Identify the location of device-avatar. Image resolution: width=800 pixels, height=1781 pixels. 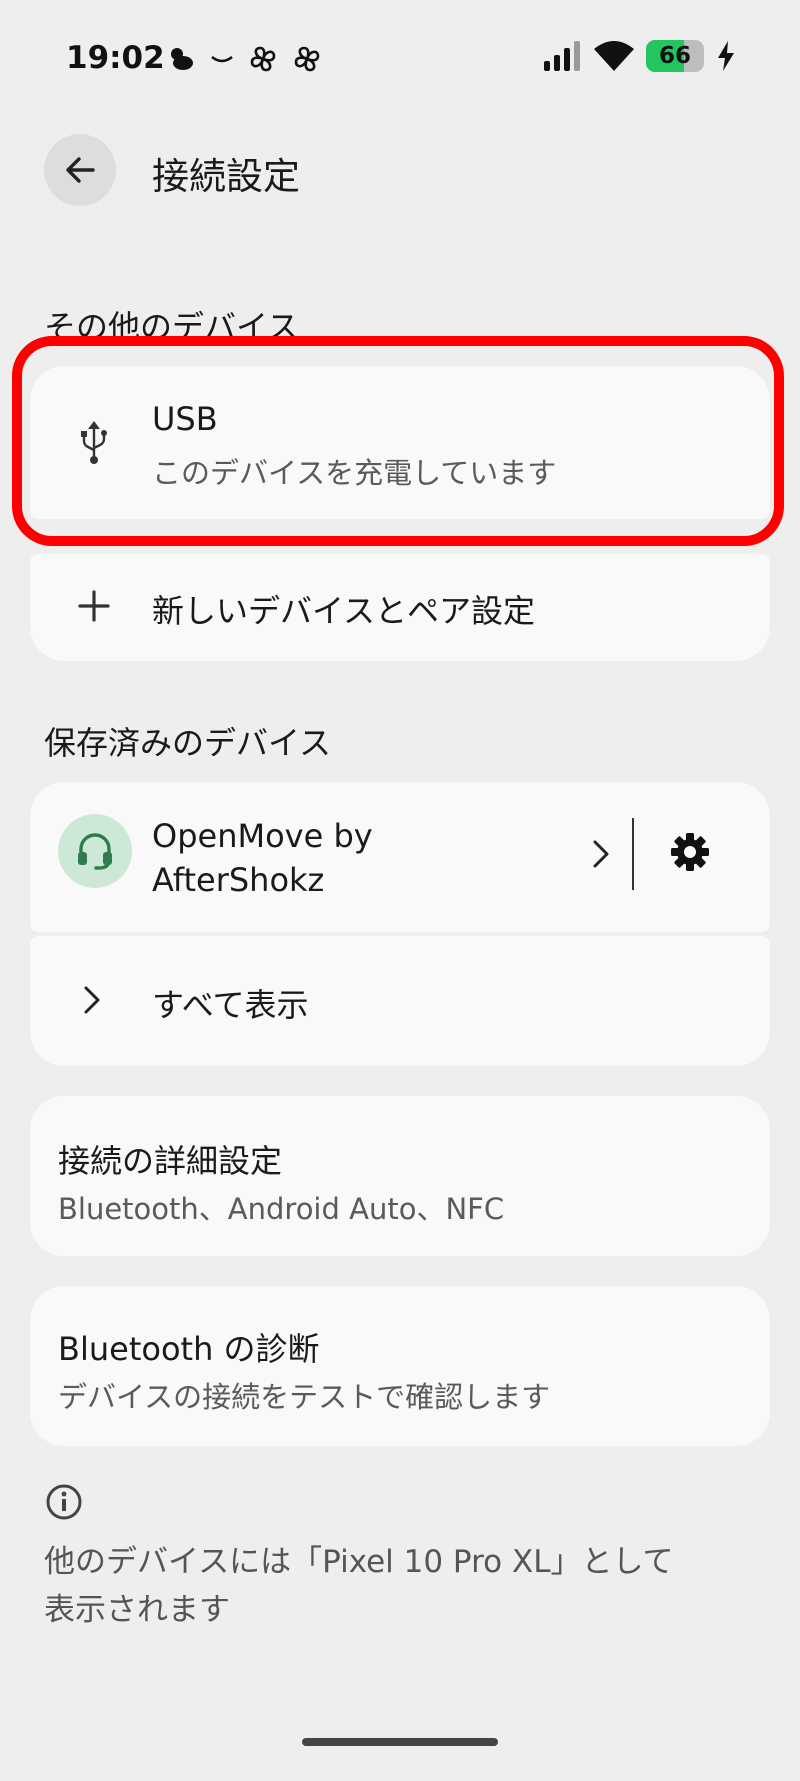
(95, 851).